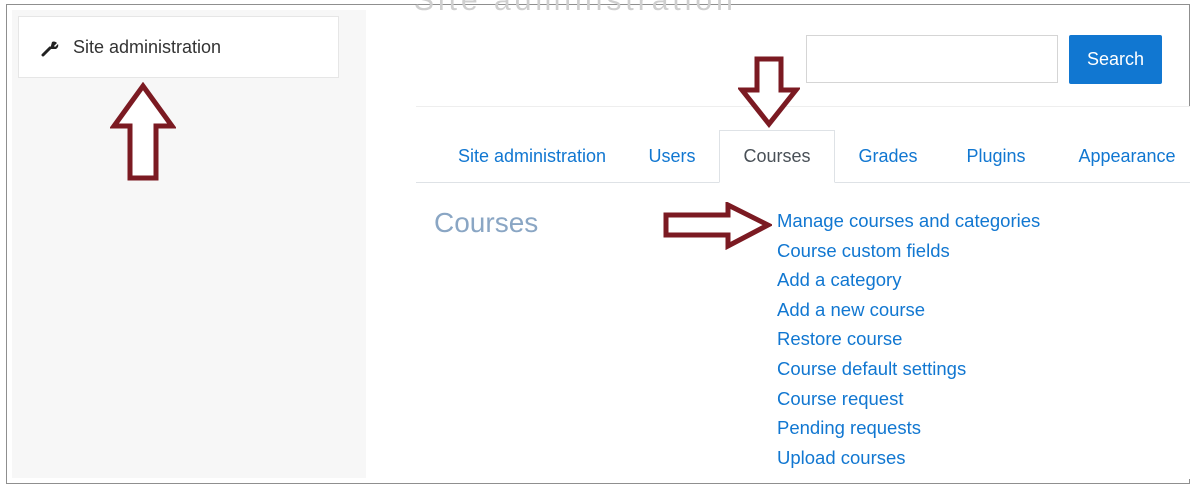 This screenshot has height=489, width=1196. I want to click on tab-plugins: Plugins, so click(996, 156).